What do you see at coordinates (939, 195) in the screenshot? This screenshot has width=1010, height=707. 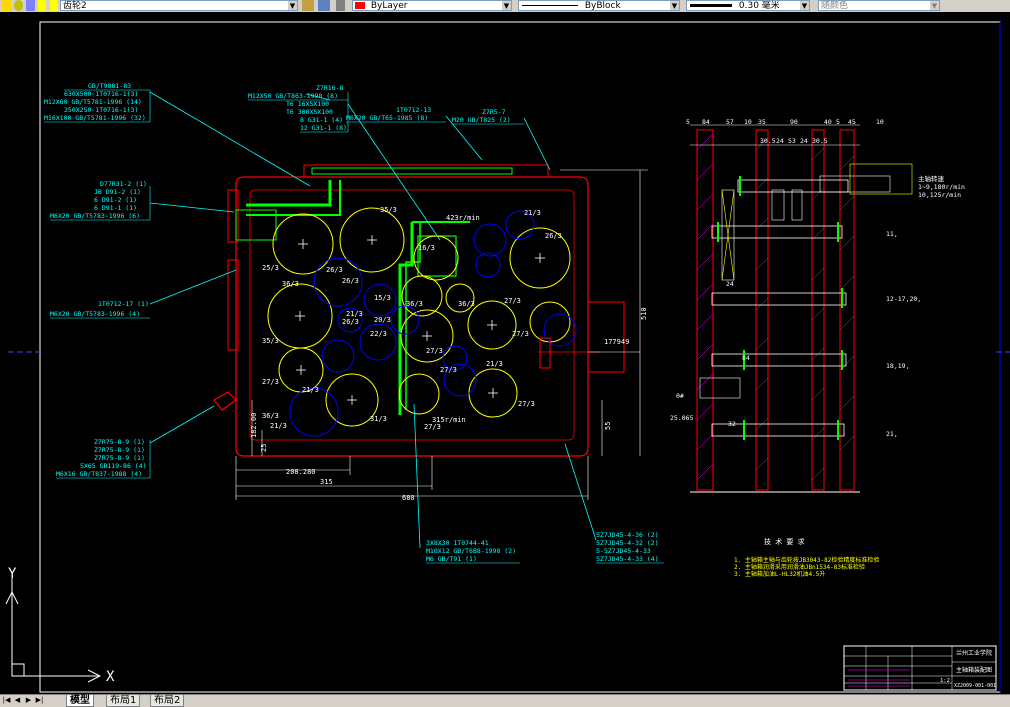 I see `speed-note: 10,125r/min` at bounding box center [939, 195].